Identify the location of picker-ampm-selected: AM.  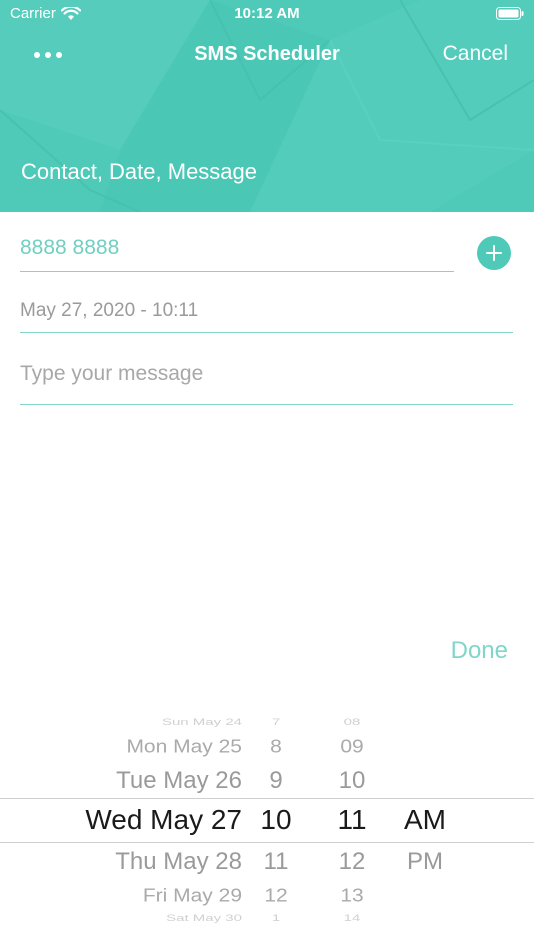
(425, 820).